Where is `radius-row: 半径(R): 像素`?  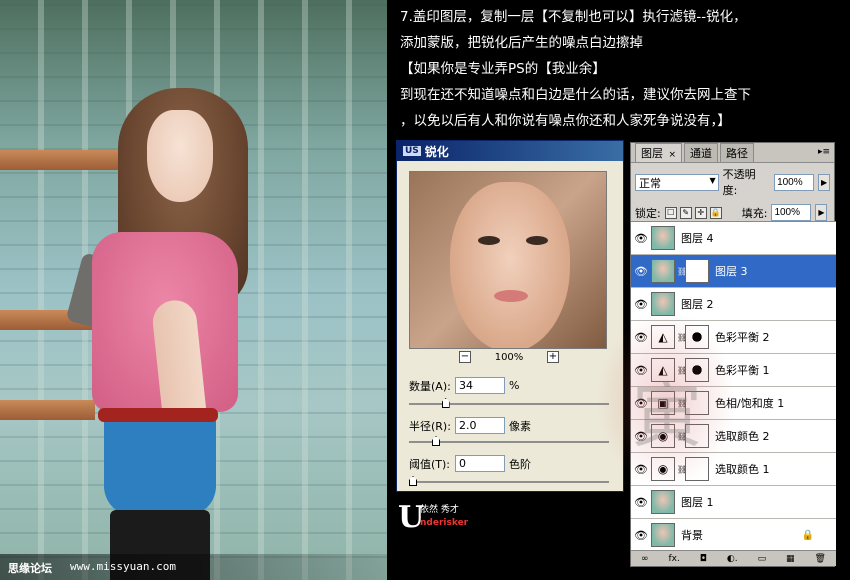 radius-row: 半径(R): 像素 is located at coordinates (470, 425).